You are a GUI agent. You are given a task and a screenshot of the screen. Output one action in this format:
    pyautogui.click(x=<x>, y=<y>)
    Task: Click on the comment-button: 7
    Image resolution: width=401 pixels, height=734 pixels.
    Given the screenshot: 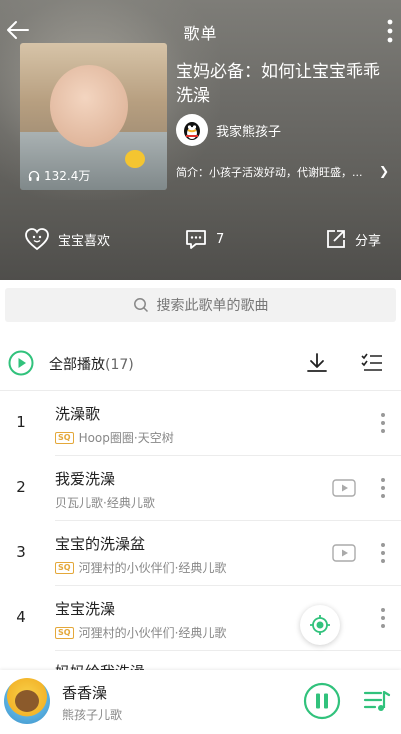 What is the action you would take?
    pyautogui.click(x=204, y=239)
    